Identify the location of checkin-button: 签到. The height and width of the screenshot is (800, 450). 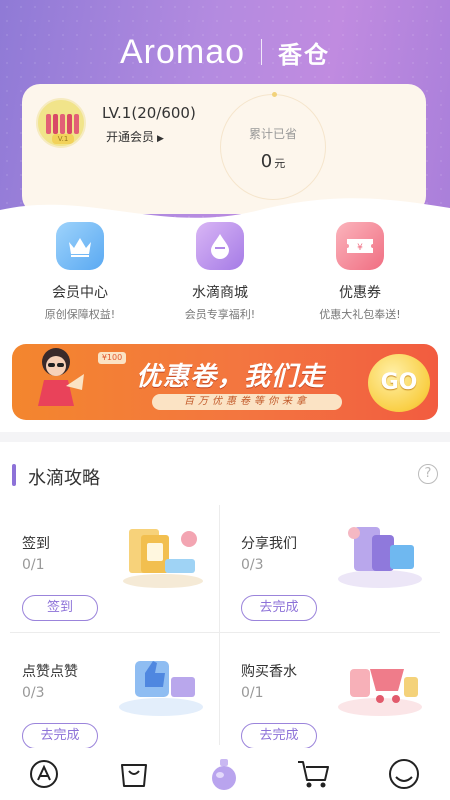
(60, 608).